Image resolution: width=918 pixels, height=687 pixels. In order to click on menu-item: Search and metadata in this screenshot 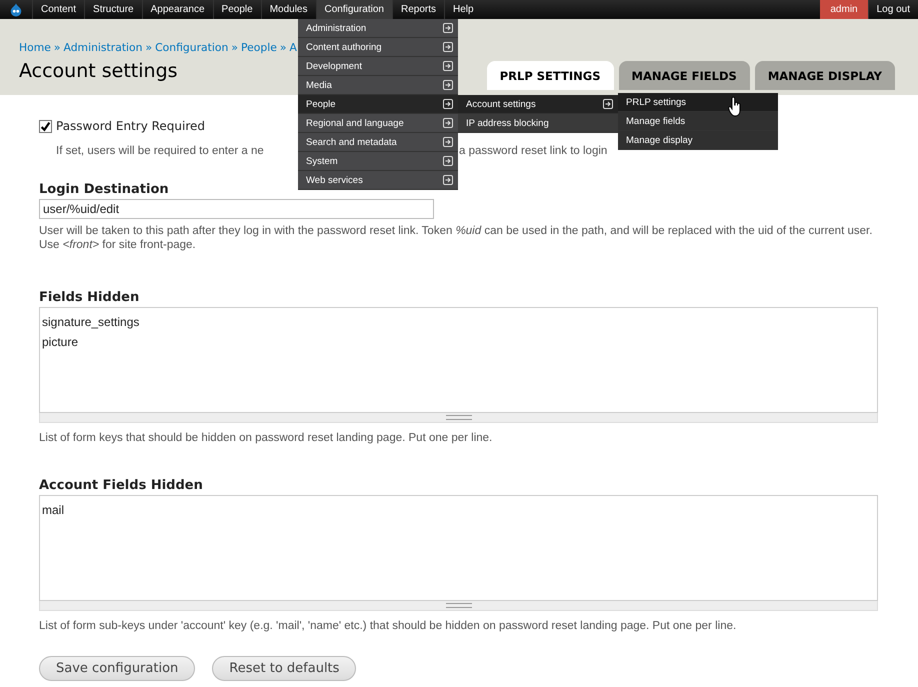, I will do `click(378, 142)`.